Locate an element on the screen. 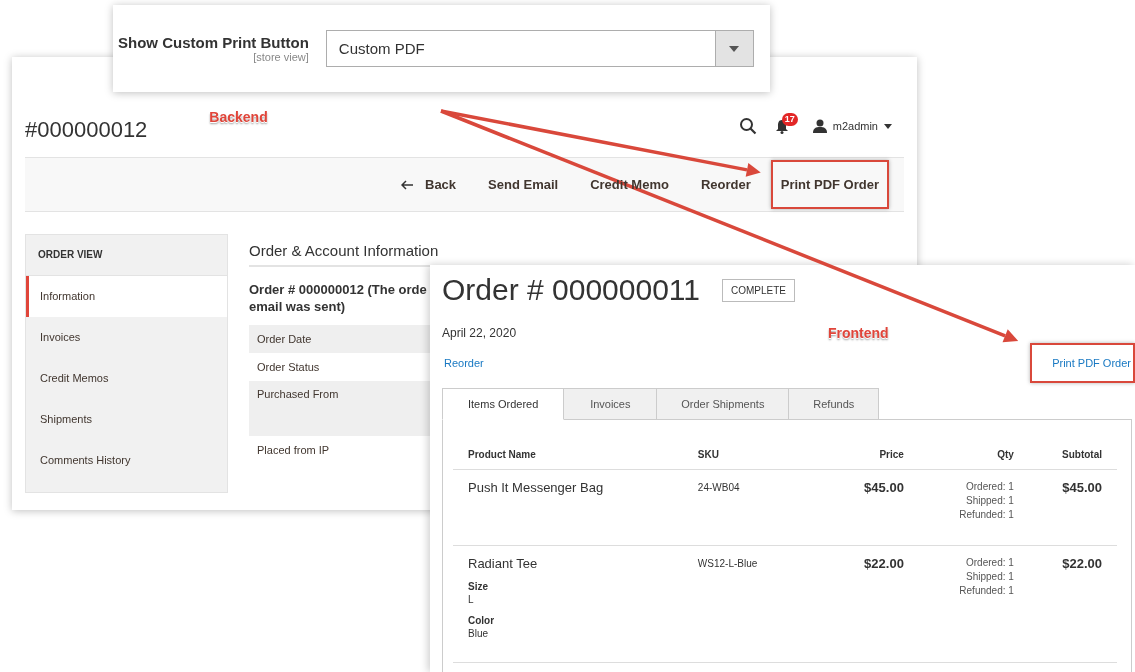 This screenshot has height=672, width=1135. annotation-label: Backend is located at coordinates (238, 117).